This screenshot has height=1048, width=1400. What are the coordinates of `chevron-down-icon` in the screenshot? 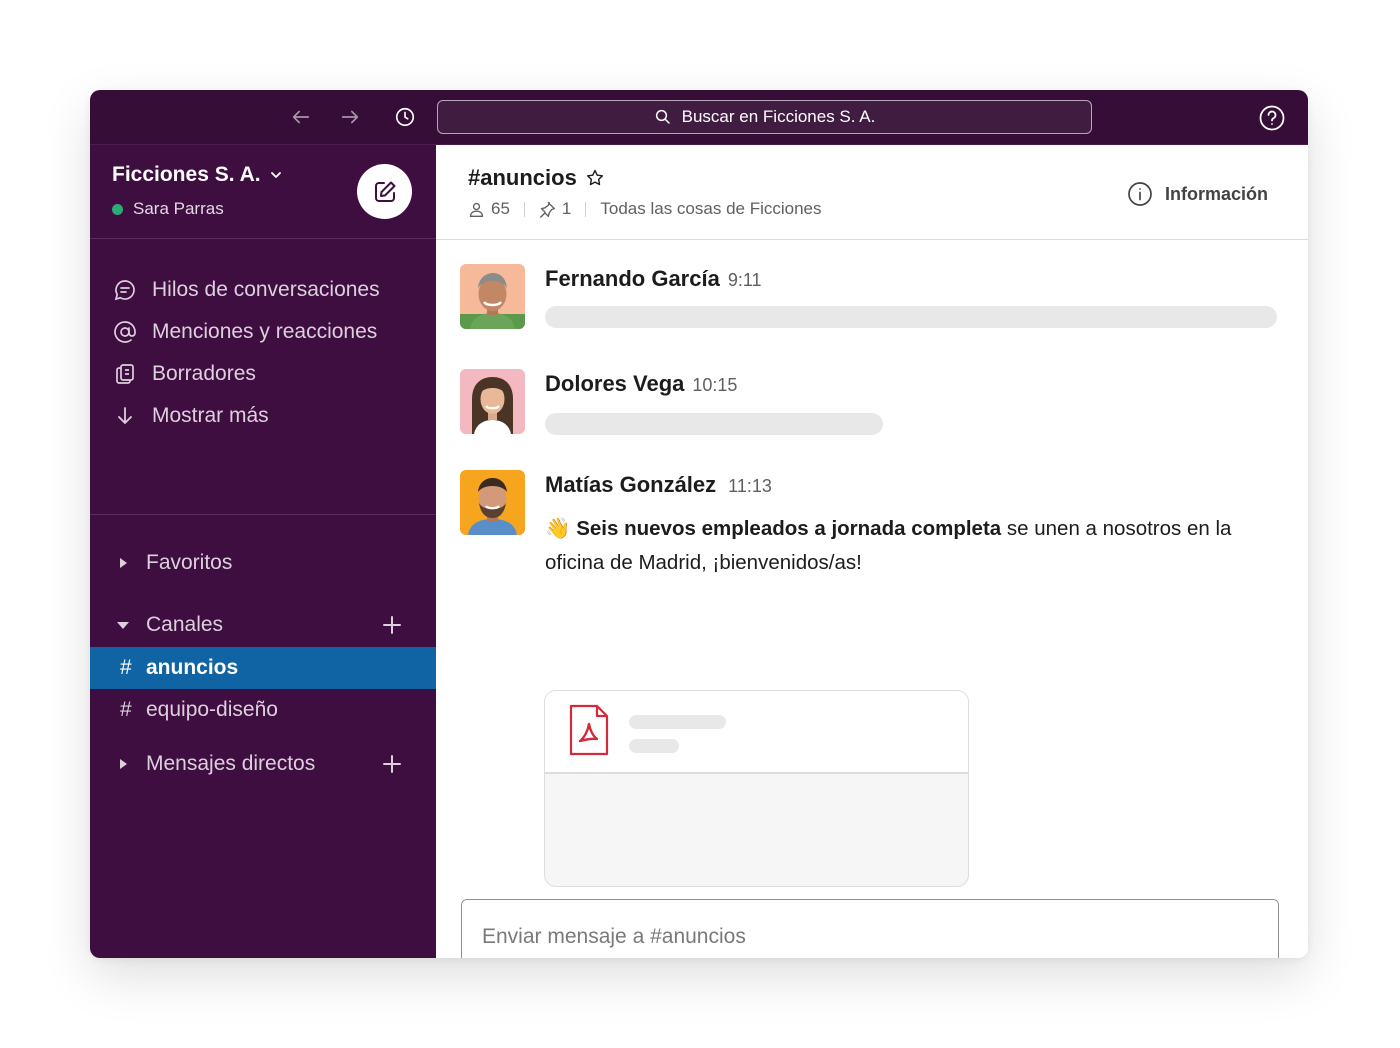 It's located at (275, 175).